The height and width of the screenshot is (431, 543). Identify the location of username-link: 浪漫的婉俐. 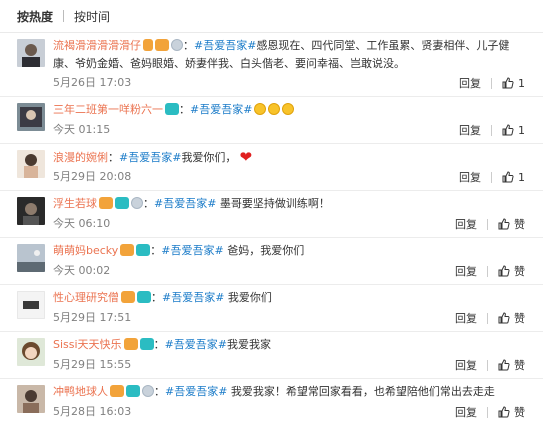
(80, 157).